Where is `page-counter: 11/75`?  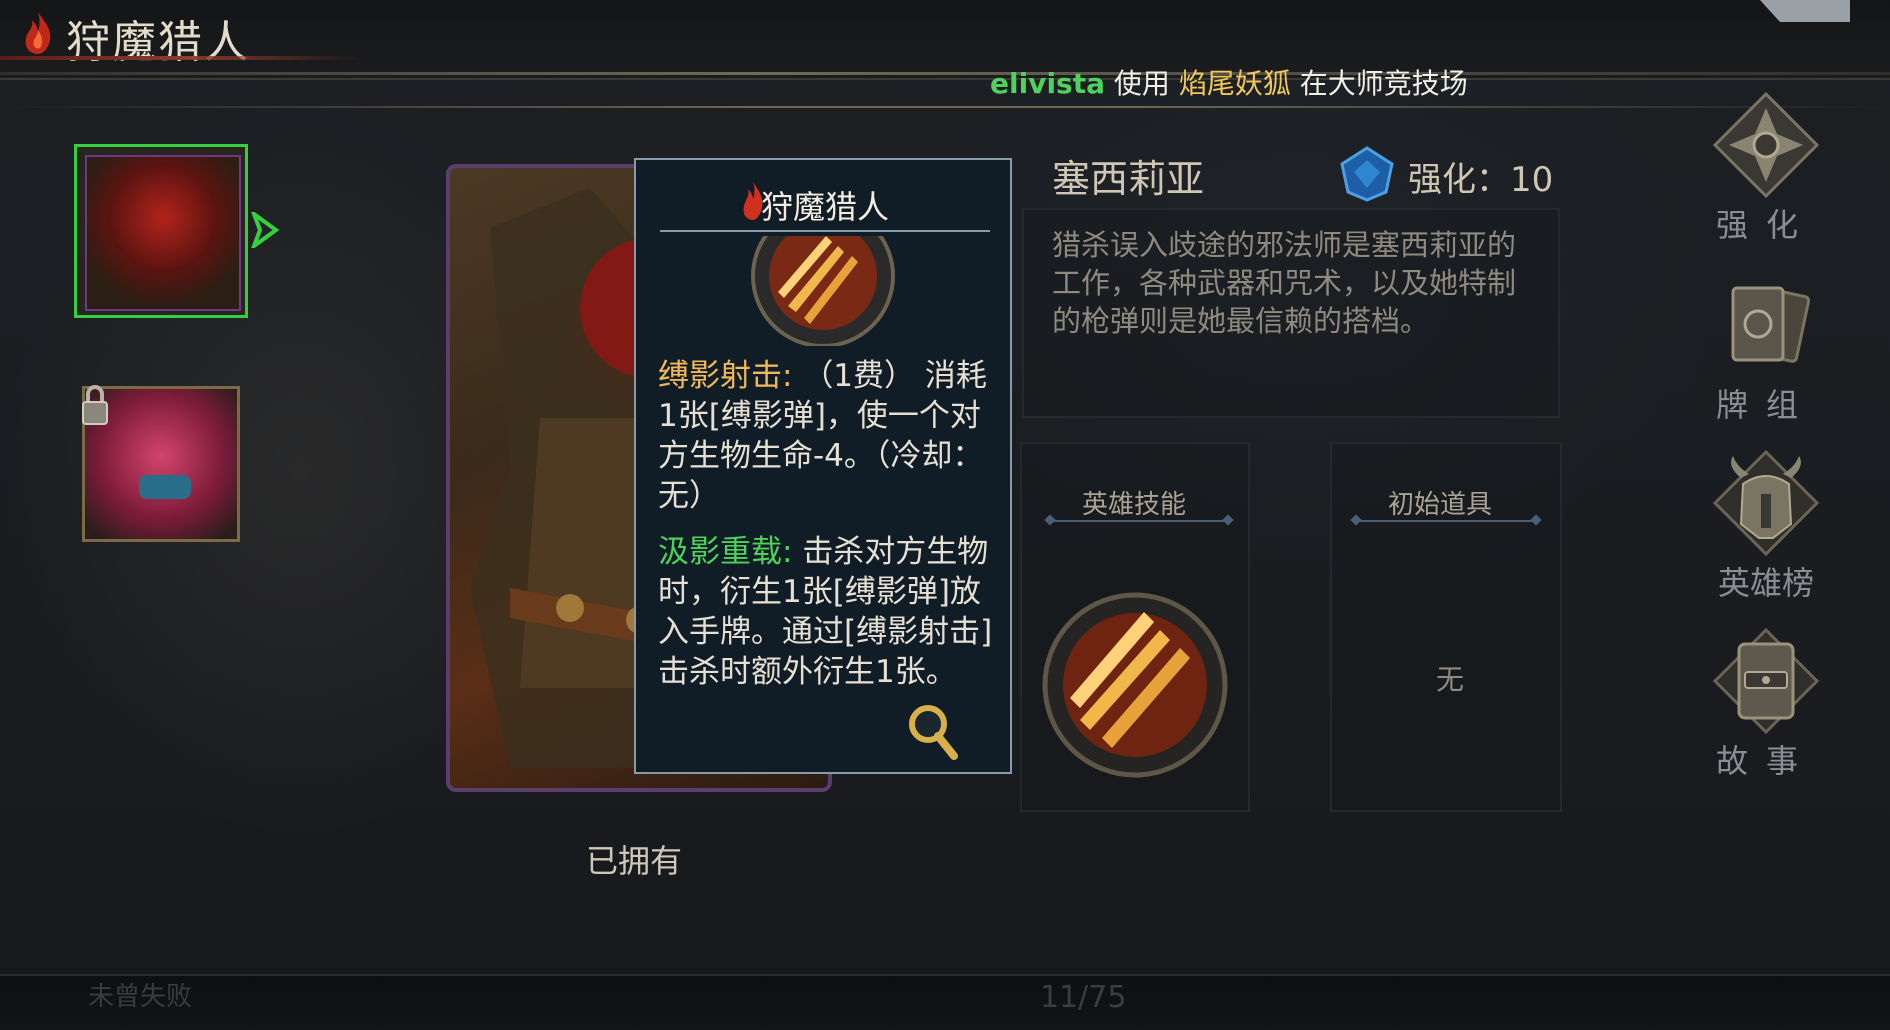 page-counter: 11/75 is located at coordinates (1083, 997).